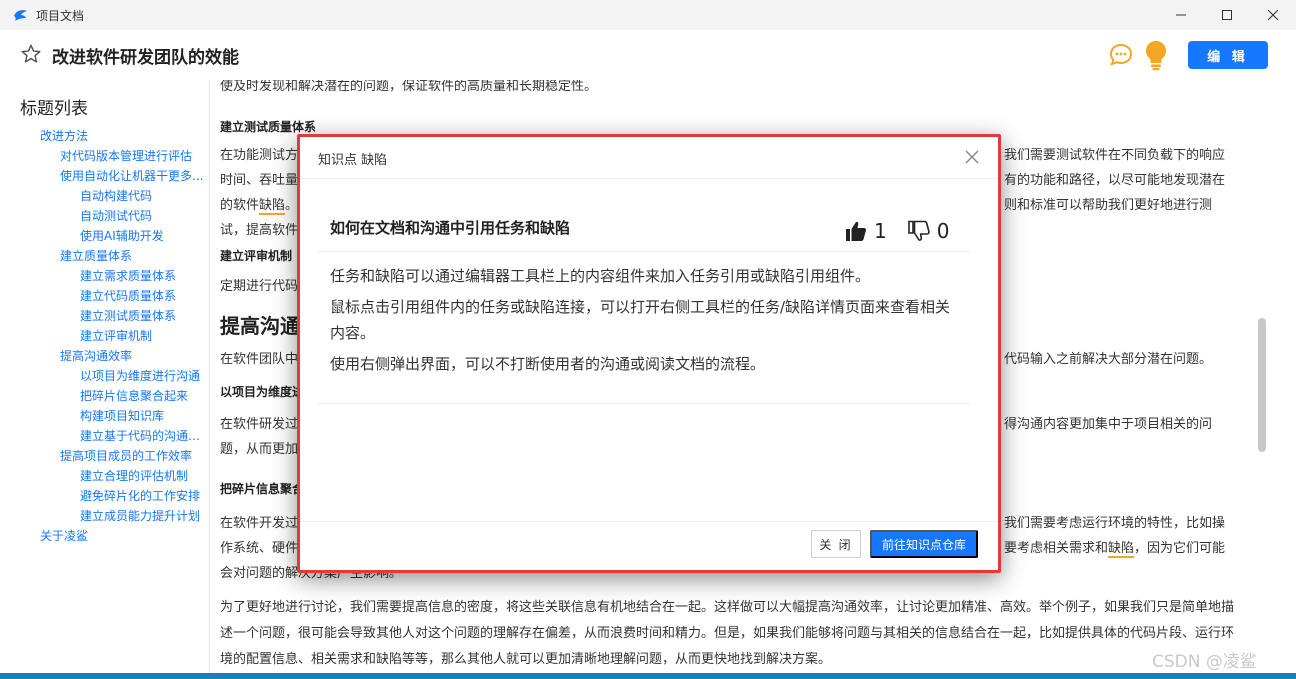  I want to click on goto-knowledge-repo-button: 前往知识点仓库, so click(924, 544).